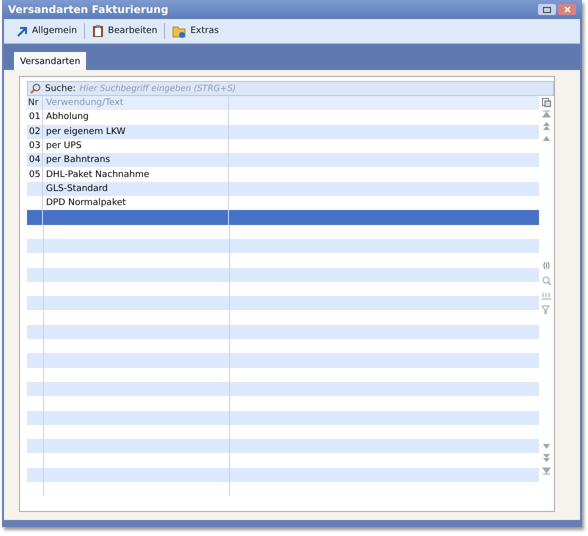 The width and height of the screenshot is (588, 536). Describe the element at coordinates (547, 114) in the screenshot. I see `first-icon` at that location.